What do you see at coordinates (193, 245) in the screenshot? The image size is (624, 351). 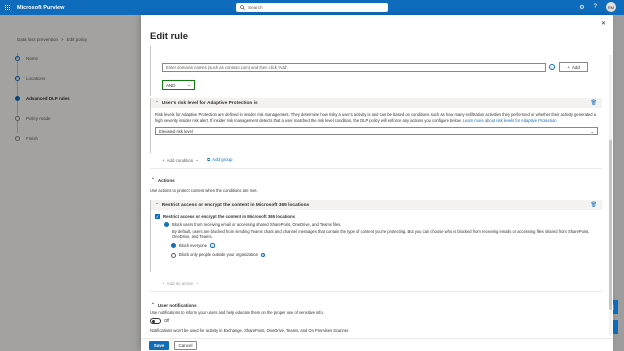 I see `radio-label: Block everyone` at bounding box center [193, 245].